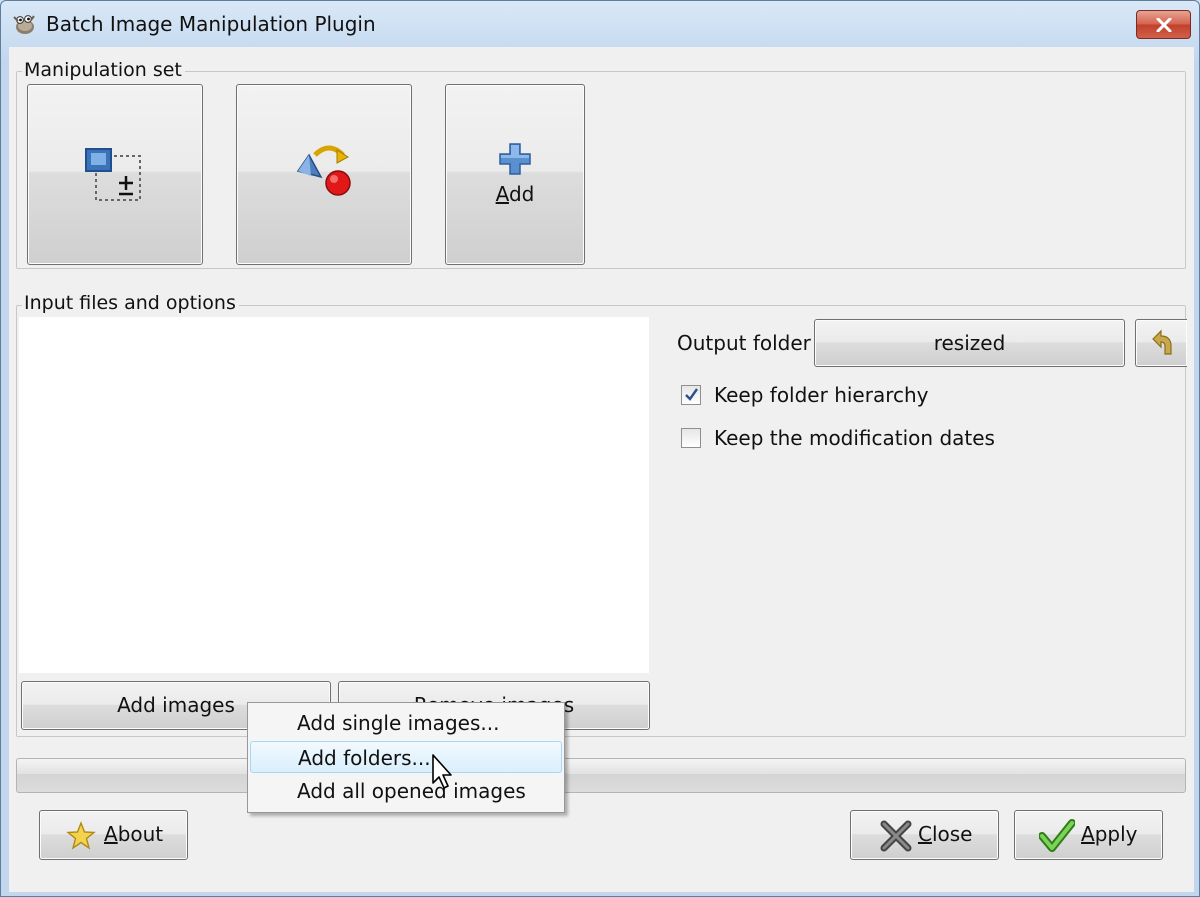 The height and width of the screenshot is (897, 1200). I want to click on resize-manipulation-button, so click(115, 174).